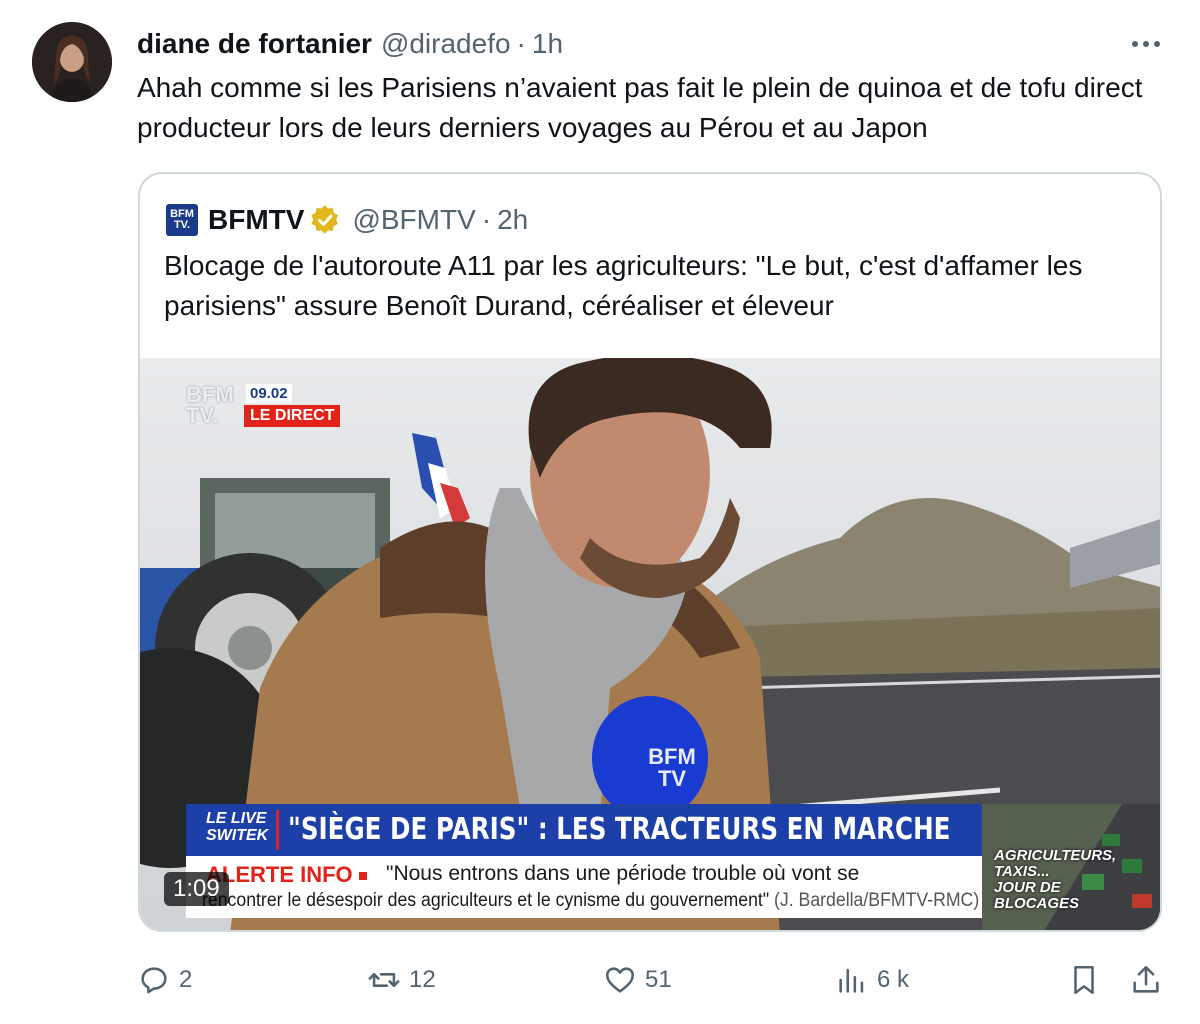  I want to click on inset-caption: AGRICULTEURS, TAXIS... JOUR DE BLOCAGES, so click(1055, 880).